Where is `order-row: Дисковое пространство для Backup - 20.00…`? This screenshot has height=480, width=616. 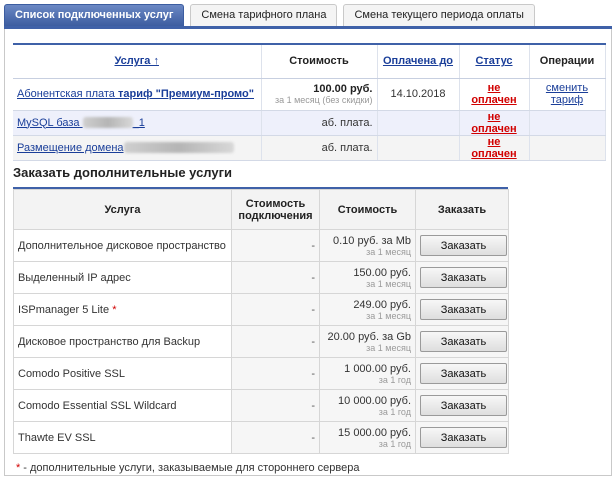 order-row: Дисковое пространство для Backup - 20.00… is located at coordinates (261, 341).